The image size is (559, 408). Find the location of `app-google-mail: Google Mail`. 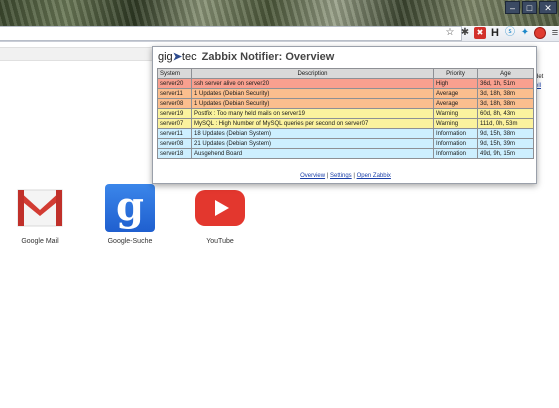

app-google-mail: Google Mail is located at coordinates (40, 214).